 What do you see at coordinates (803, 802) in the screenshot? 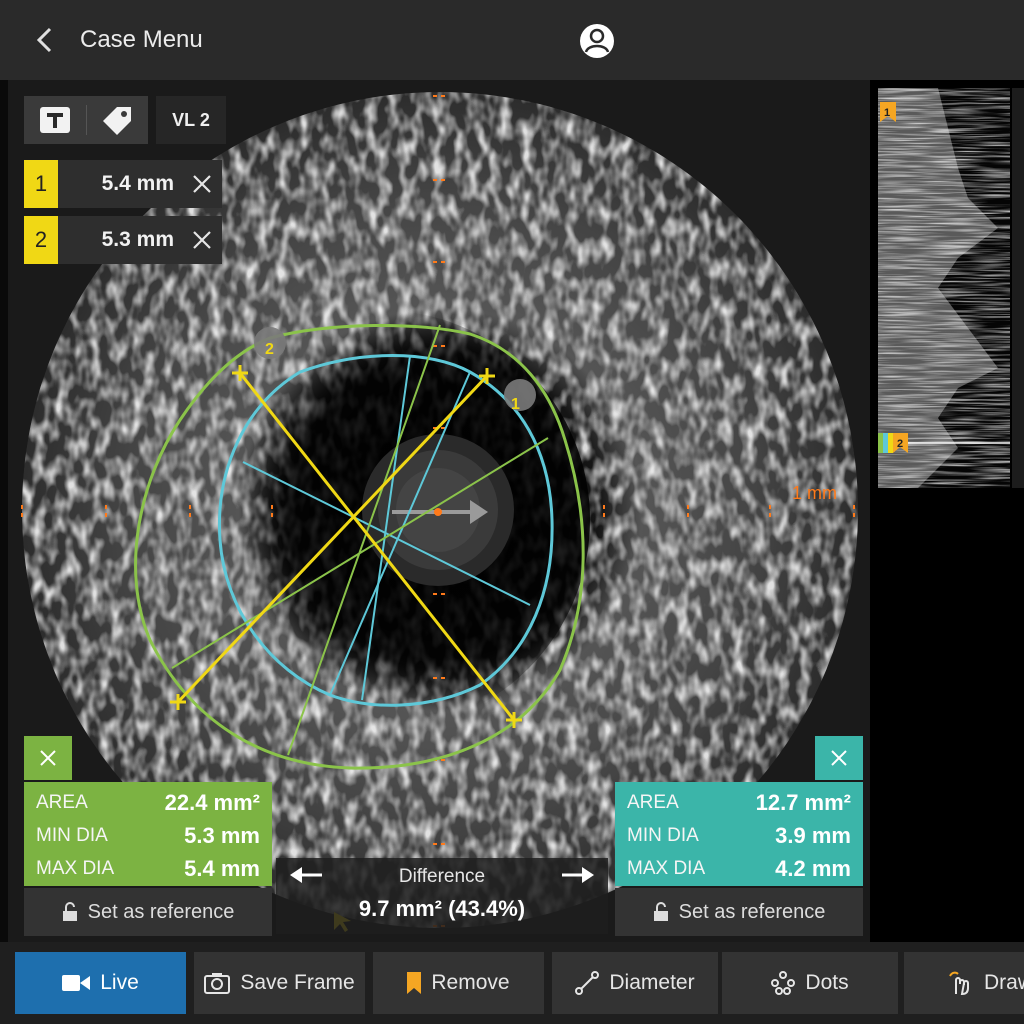
I see `stat-value: 12.7 mm²` at bounding box center [803, 802].